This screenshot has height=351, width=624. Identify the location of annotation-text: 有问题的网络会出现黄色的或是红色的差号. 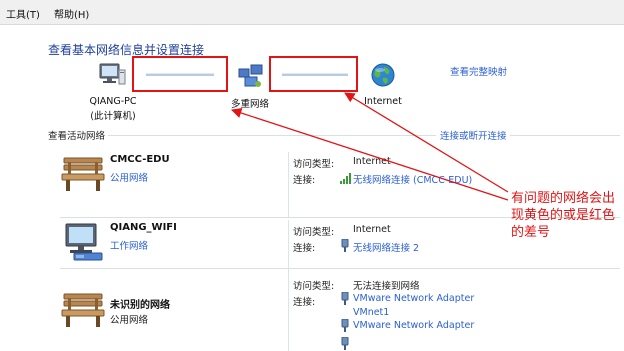
(563, 215).